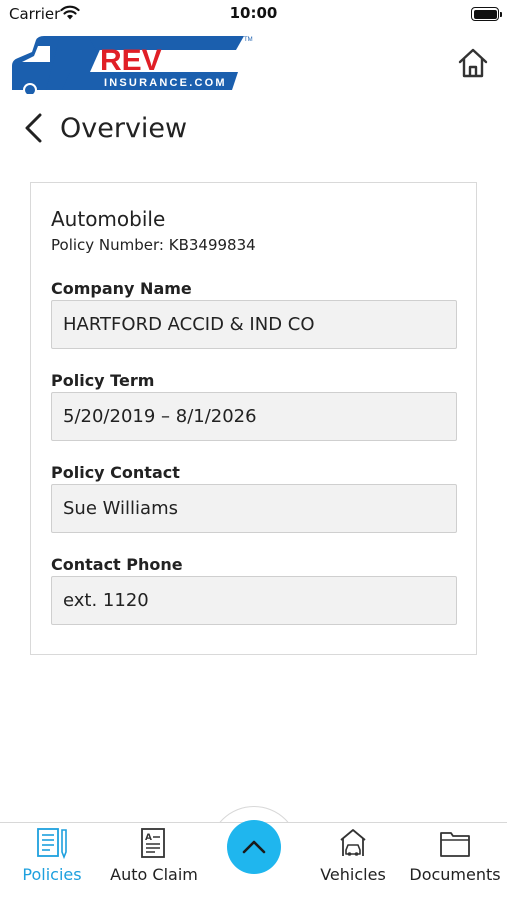 The width and height of the screenshot is (507, 900). I want to click on policy-number: Policy Number: KB3499834, so click(153, 245).